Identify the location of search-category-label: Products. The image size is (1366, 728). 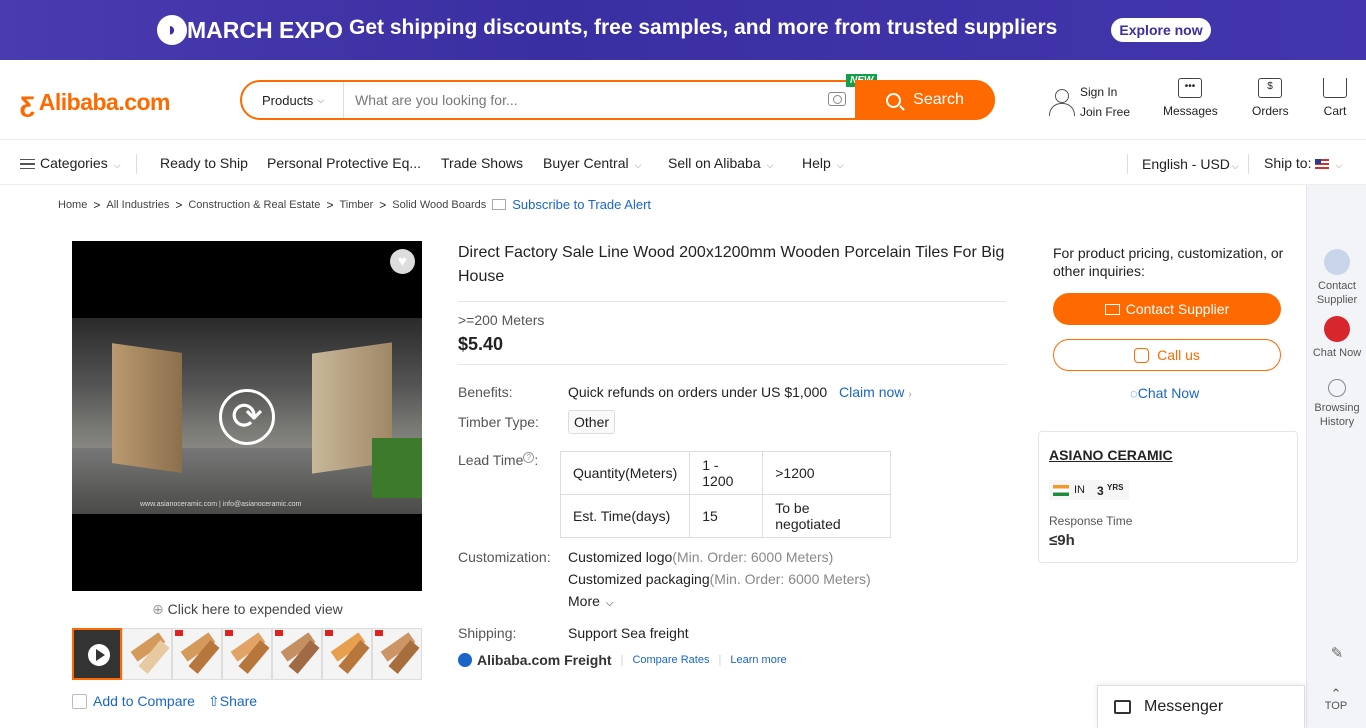
(288, 100).